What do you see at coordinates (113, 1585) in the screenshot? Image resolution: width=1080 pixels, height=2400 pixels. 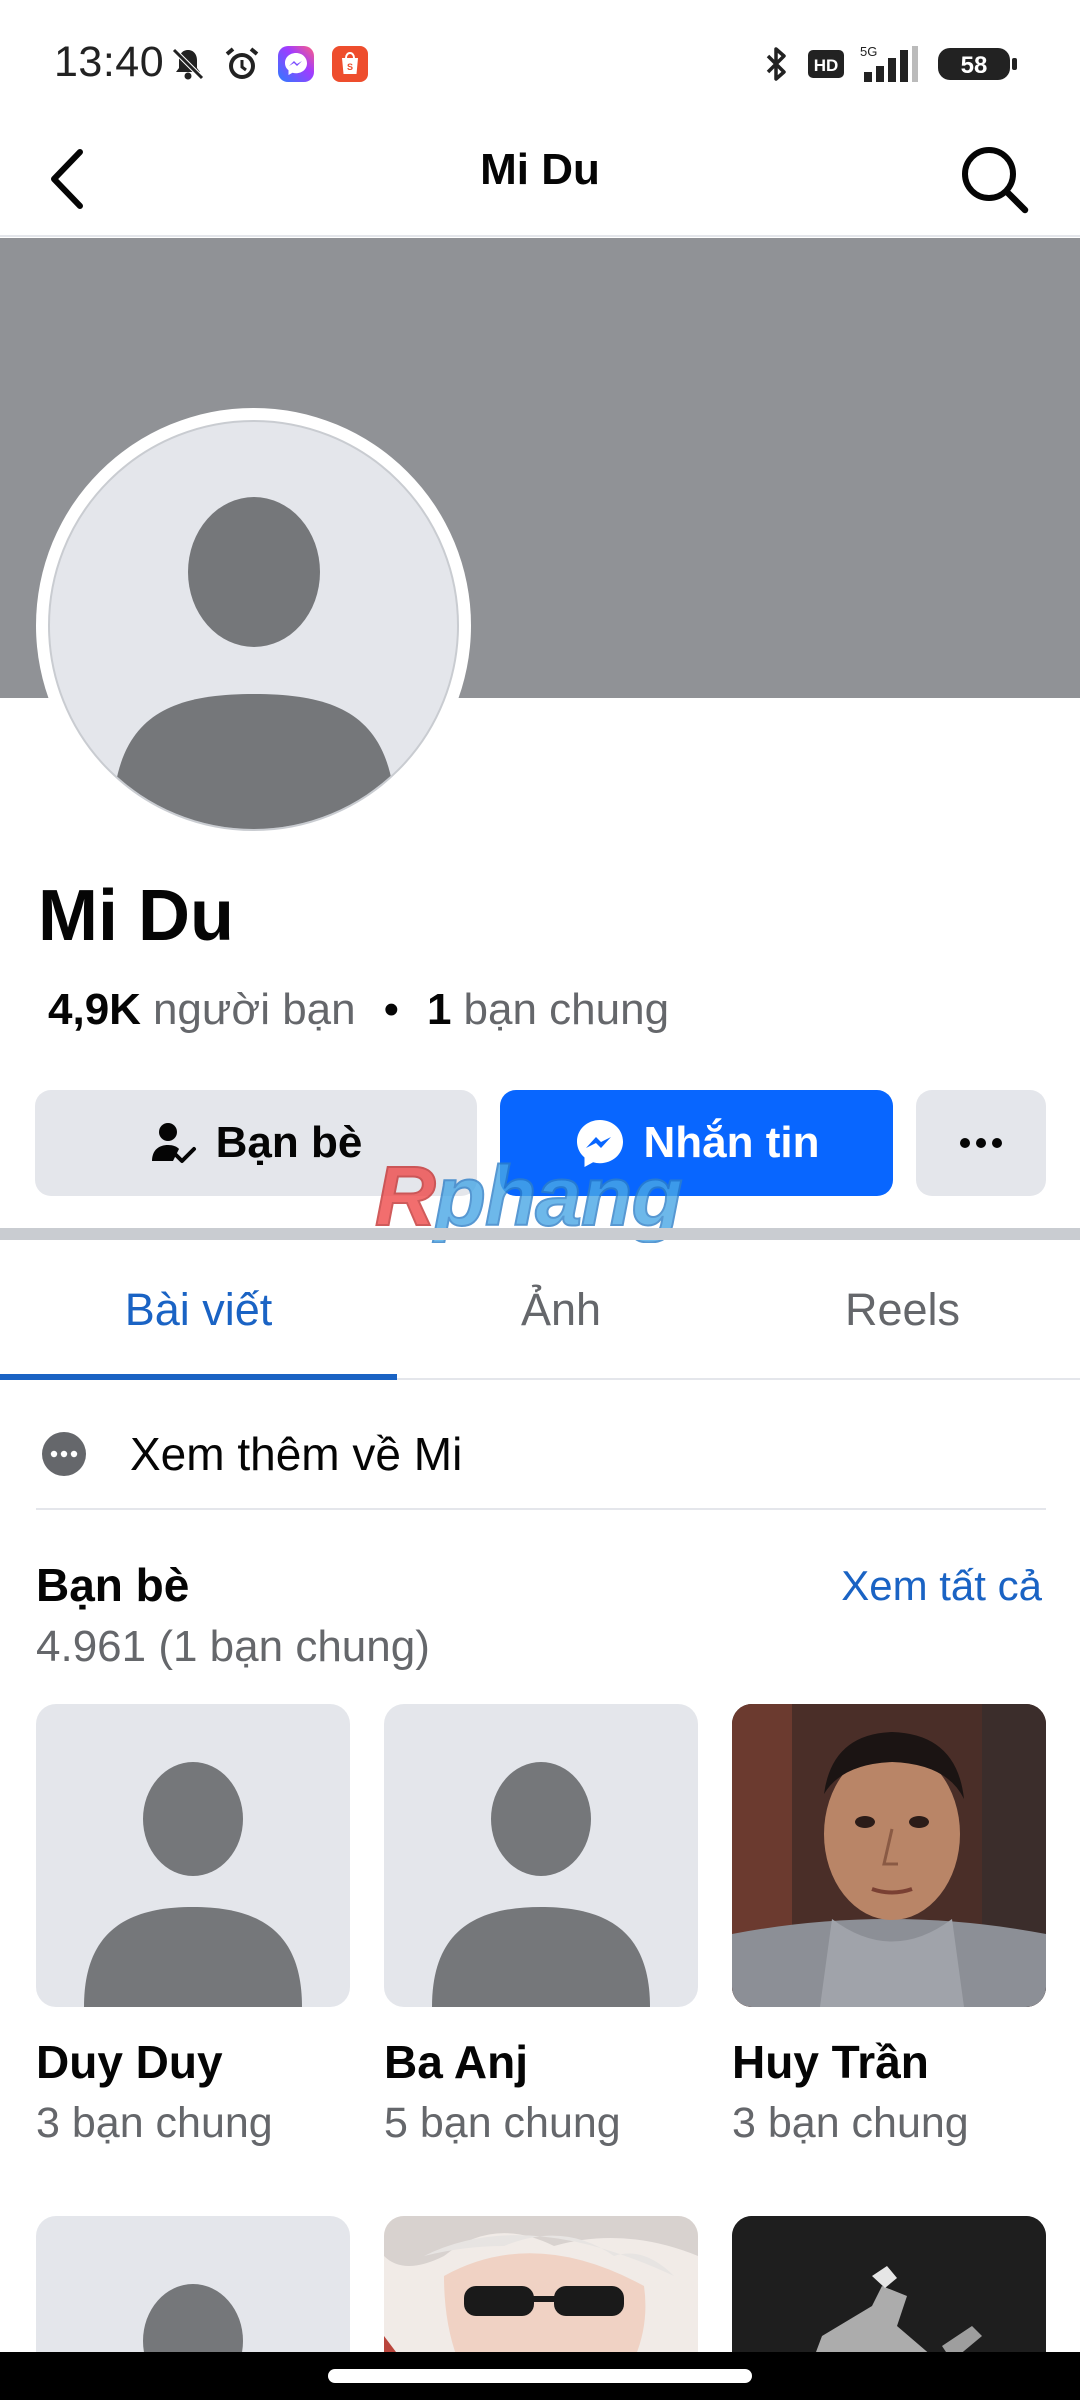 I see `friends-section-title: Bạn bè` at bounding box center [113, 1585].